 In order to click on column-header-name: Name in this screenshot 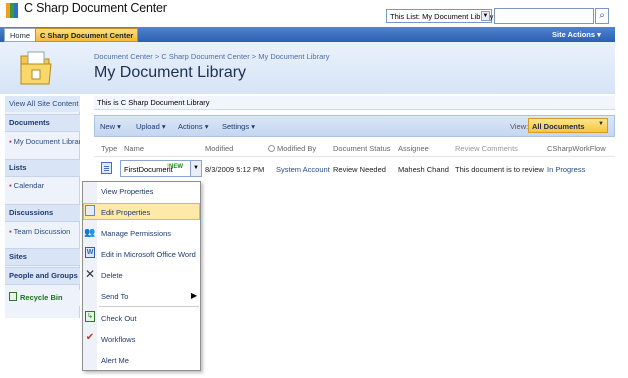, I will do `click(134, 148)`.